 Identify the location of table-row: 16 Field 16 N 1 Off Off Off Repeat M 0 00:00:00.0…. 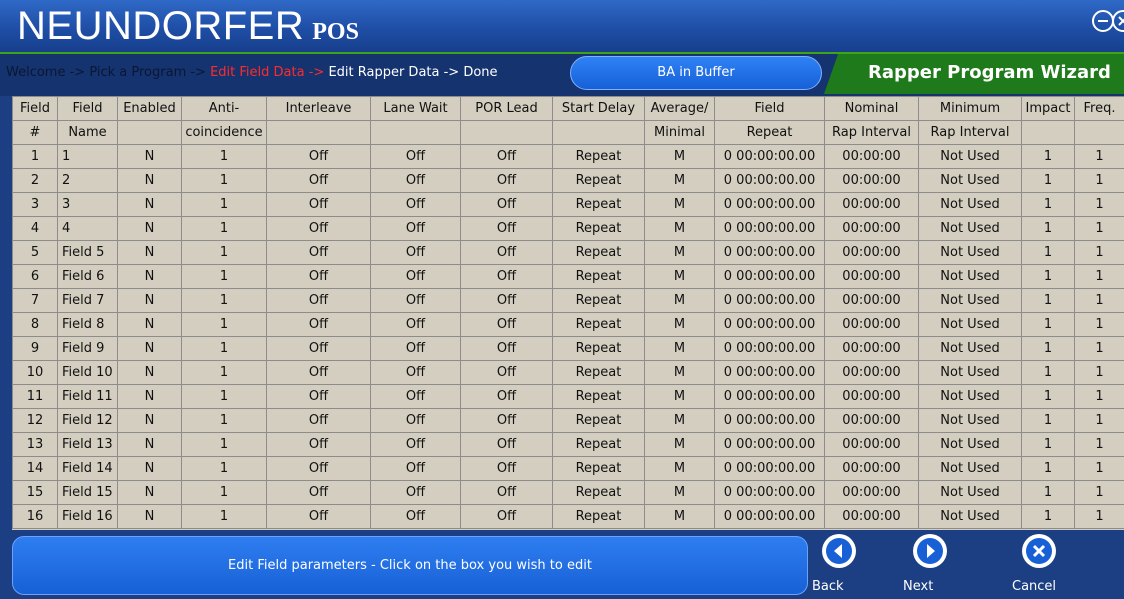
(568, 516).